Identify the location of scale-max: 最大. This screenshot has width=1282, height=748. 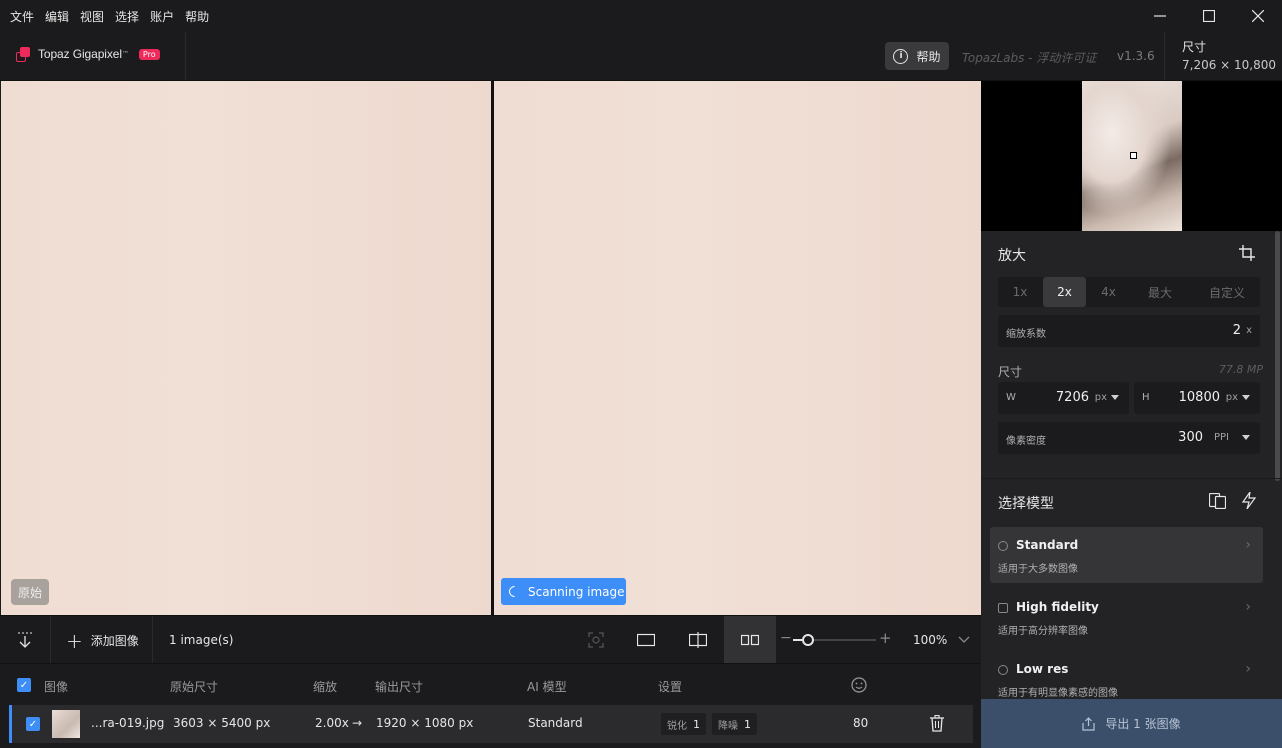
(1160, 292).